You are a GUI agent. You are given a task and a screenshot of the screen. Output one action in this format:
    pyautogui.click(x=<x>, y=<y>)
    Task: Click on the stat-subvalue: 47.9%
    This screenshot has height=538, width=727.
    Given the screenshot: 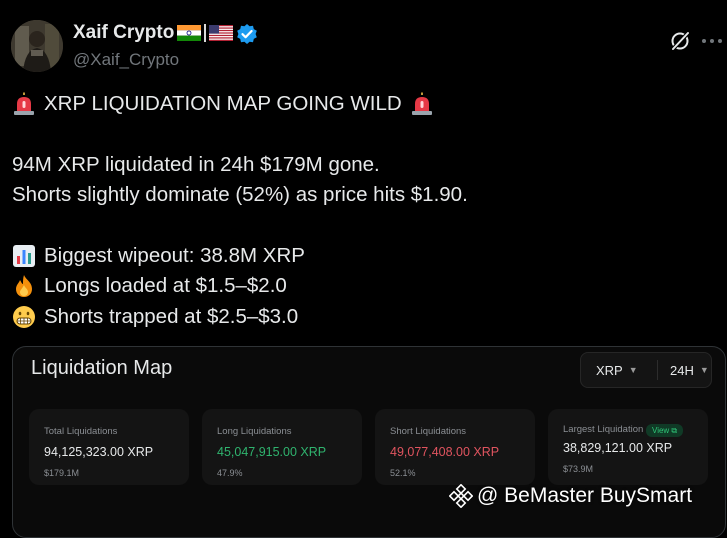 What is the action you would take?
    pyautogui.click(x=230, y=473)
    